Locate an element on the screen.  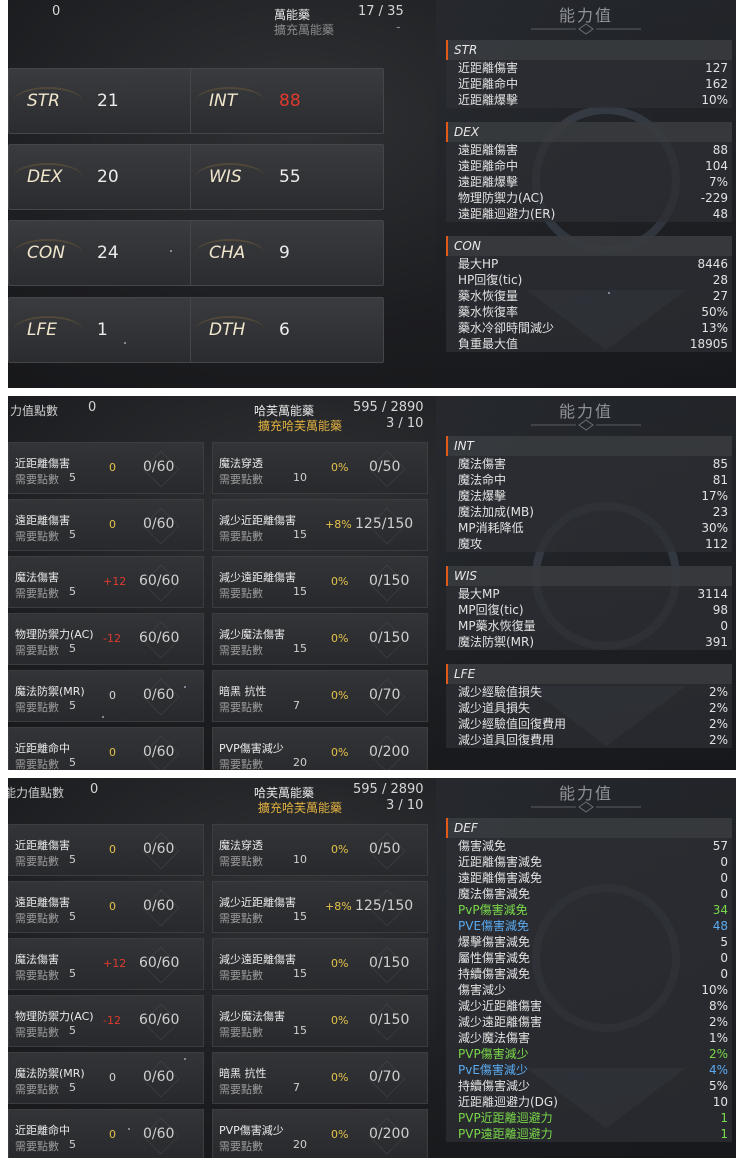
stat-box-wis: WIS 55 is located at coordinates (287, 177).